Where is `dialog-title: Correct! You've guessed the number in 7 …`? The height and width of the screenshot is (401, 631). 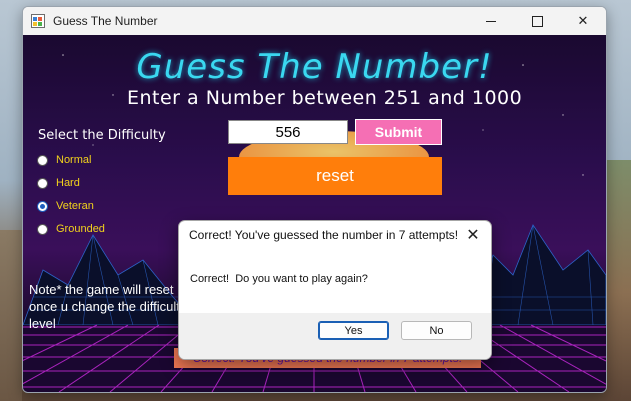 dialog-title: Correct! You've guessed the number in 7 … is located at coordinates (324, 235).